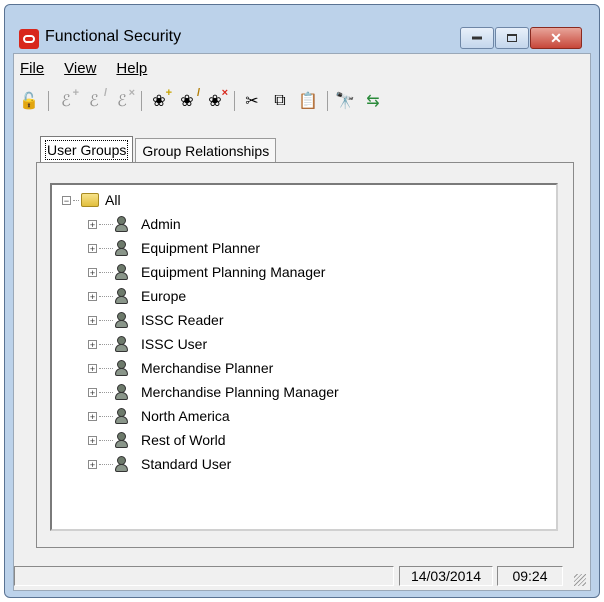 This screenshot has width=604, height=602. Describe the element at coordinates (67, 99) in the screenshot. I see `add-user-button: ℰ +` at that location.